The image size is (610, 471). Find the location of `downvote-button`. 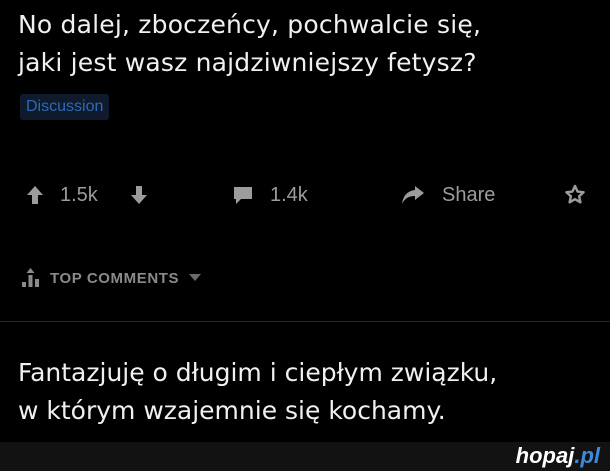

downvote-button is located at coordinates (139, 195).